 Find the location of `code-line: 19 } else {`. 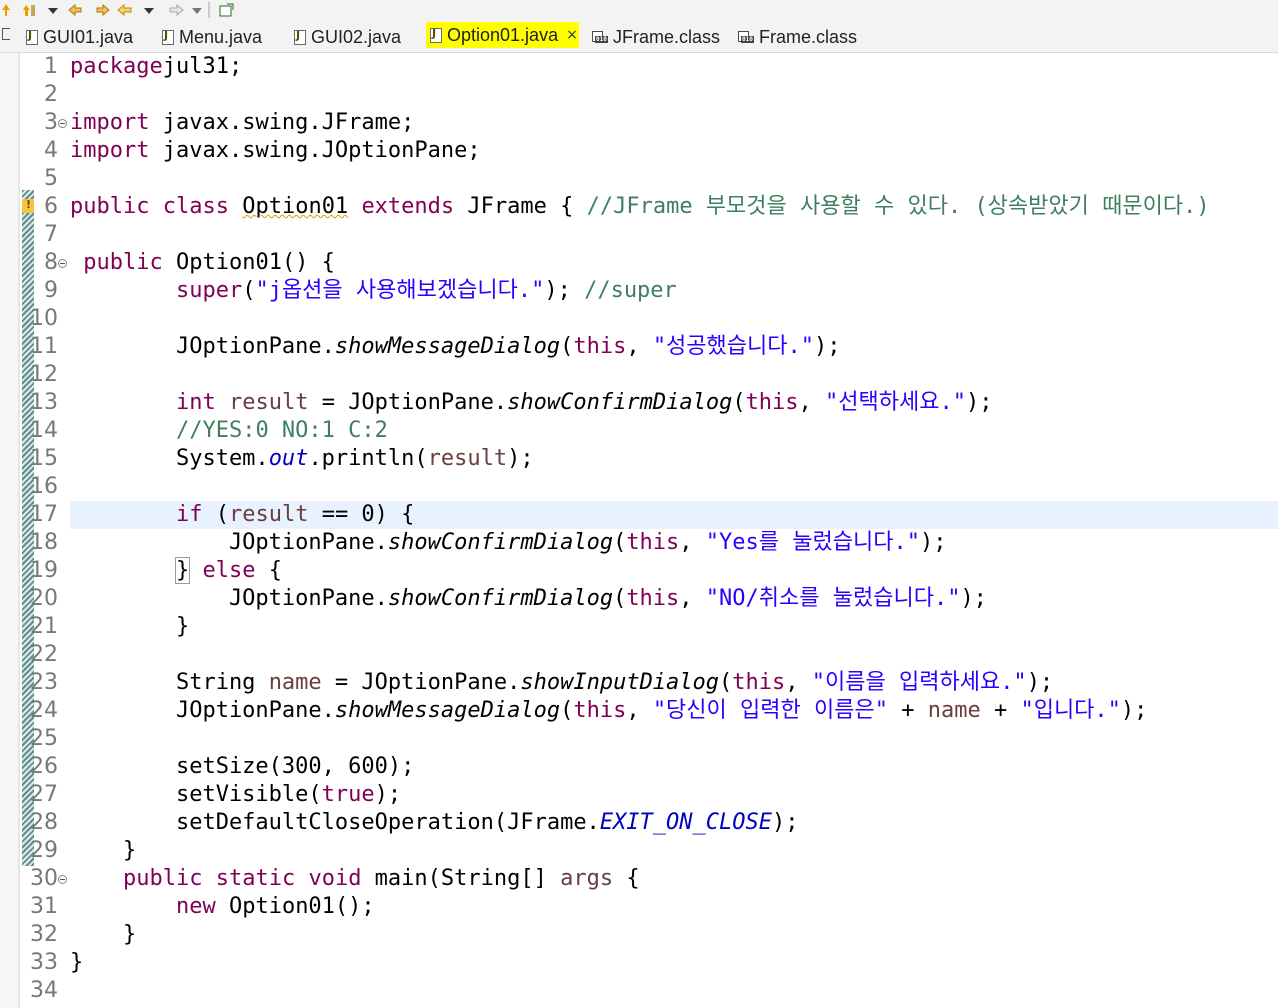

code-line: 19 } else { is located at coordinates (639, 571).